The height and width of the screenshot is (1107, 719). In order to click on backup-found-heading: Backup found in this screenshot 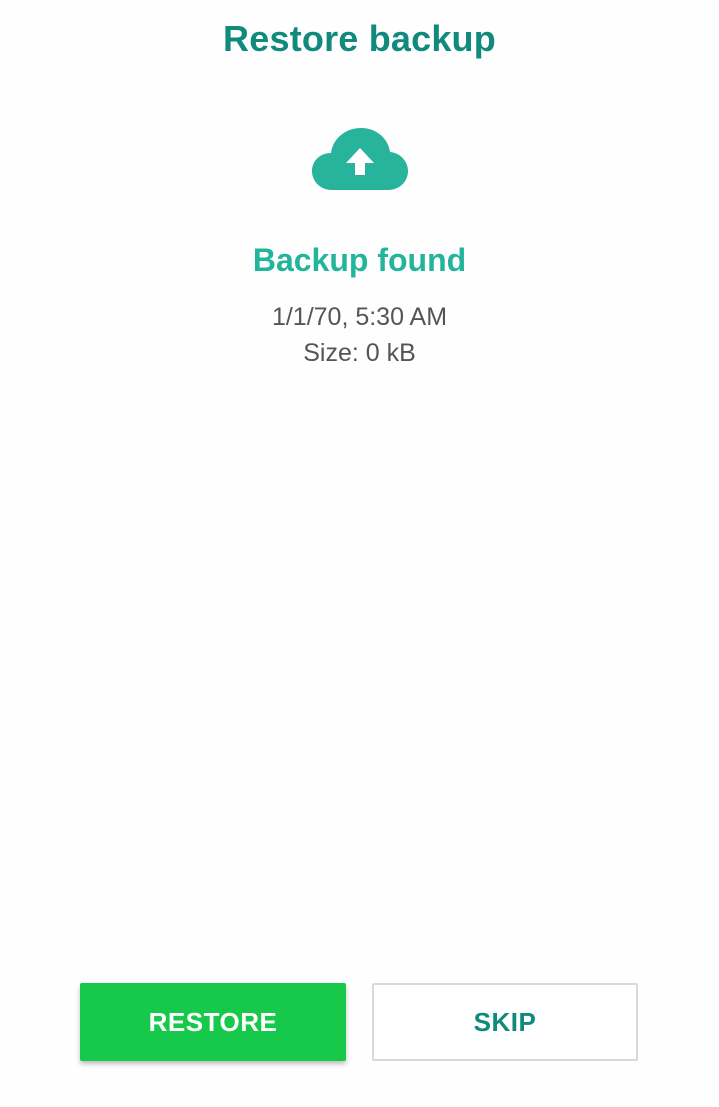, I will do `click(359, 260)`.